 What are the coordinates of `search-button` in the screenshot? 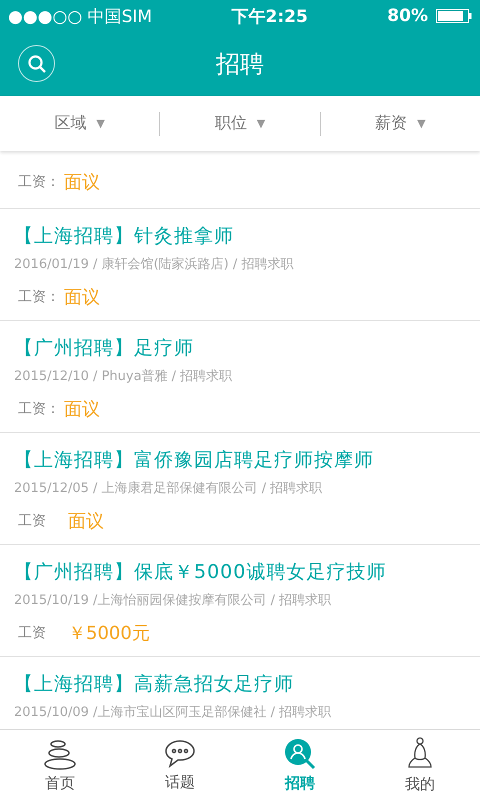 It's located at (36, 63).